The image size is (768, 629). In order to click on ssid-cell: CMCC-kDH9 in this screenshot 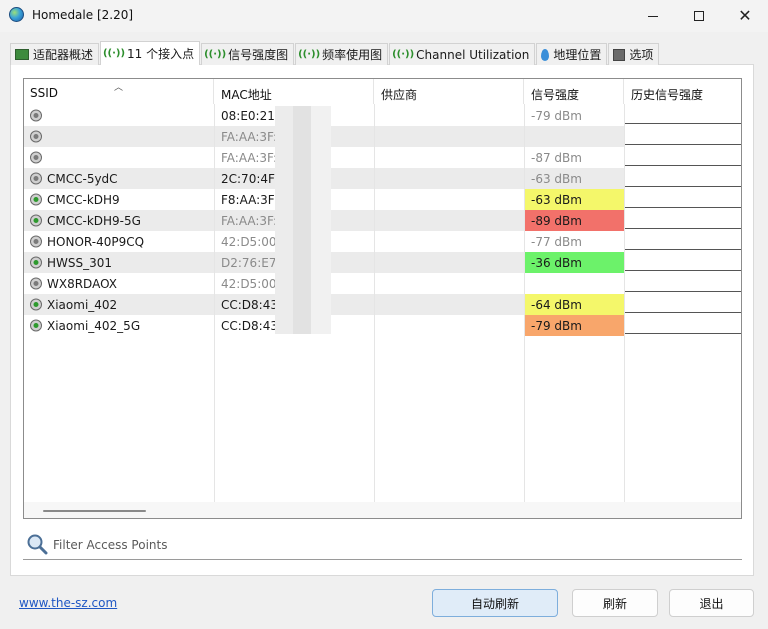, I will do `click(83, 200)`.